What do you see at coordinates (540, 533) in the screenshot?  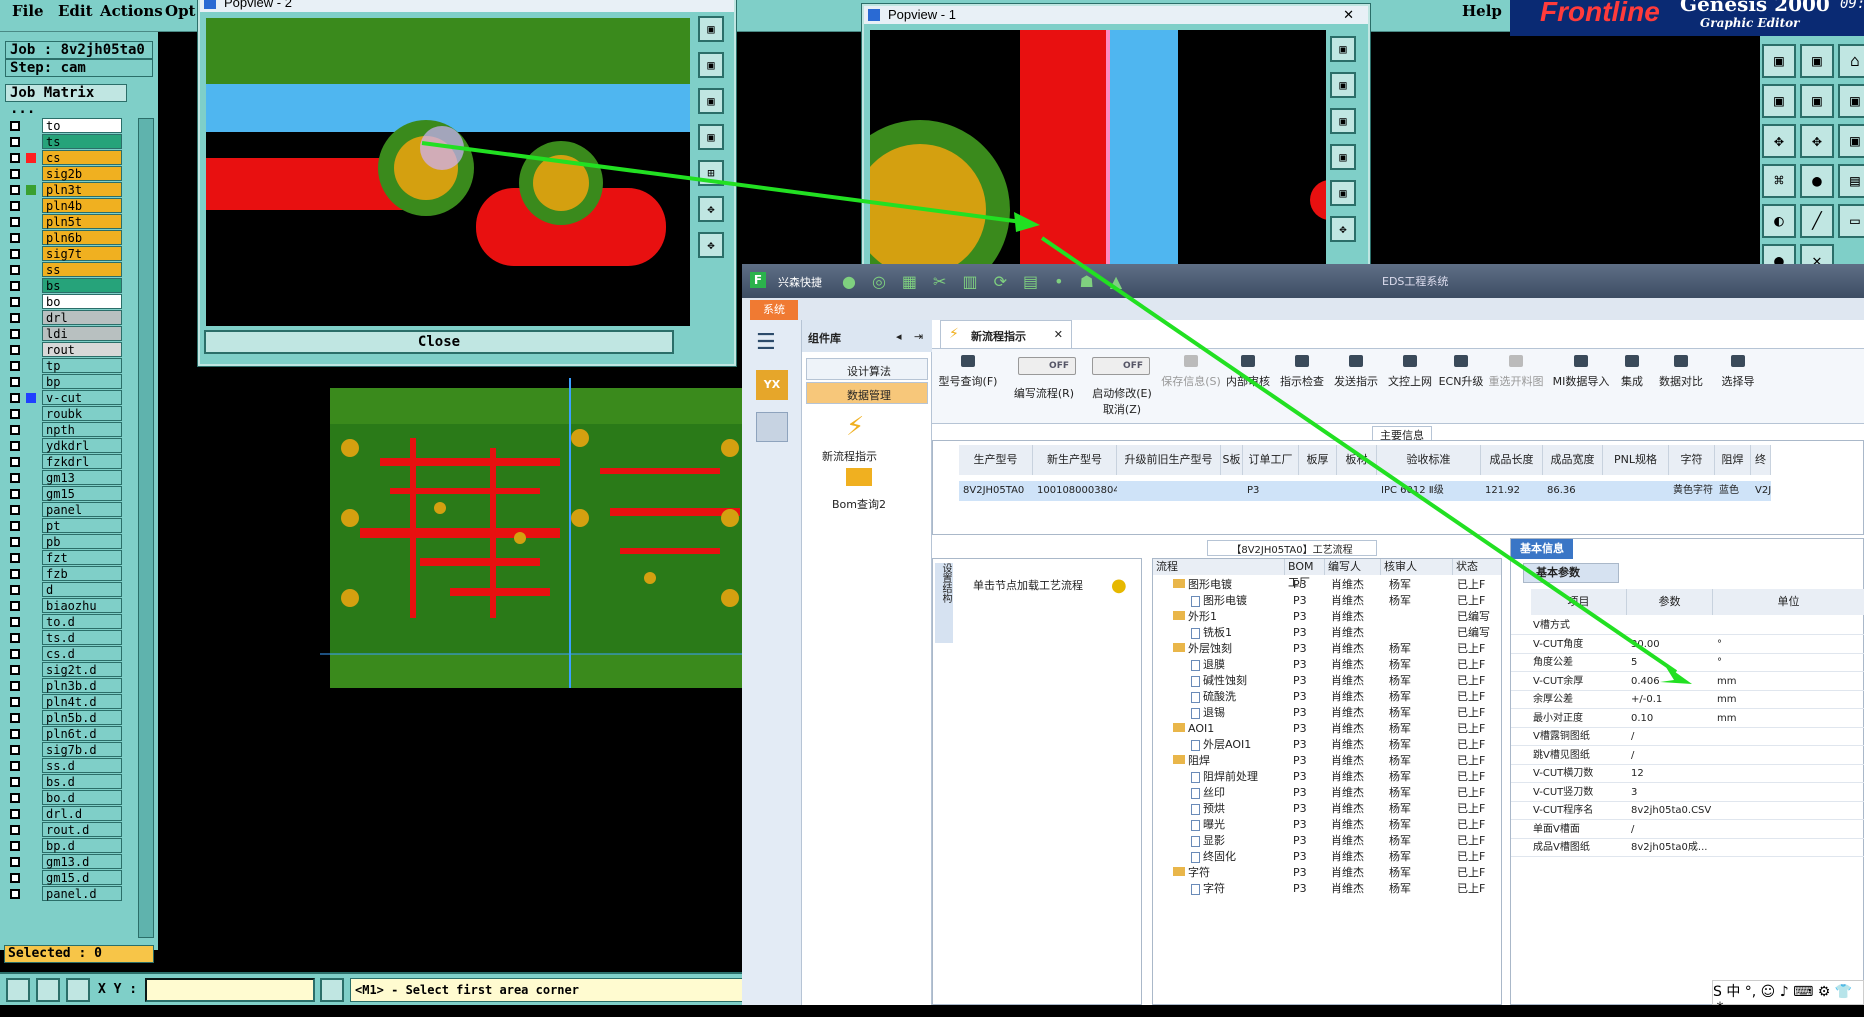 I see `pcb-canvas` at bounding box center [540, 533].